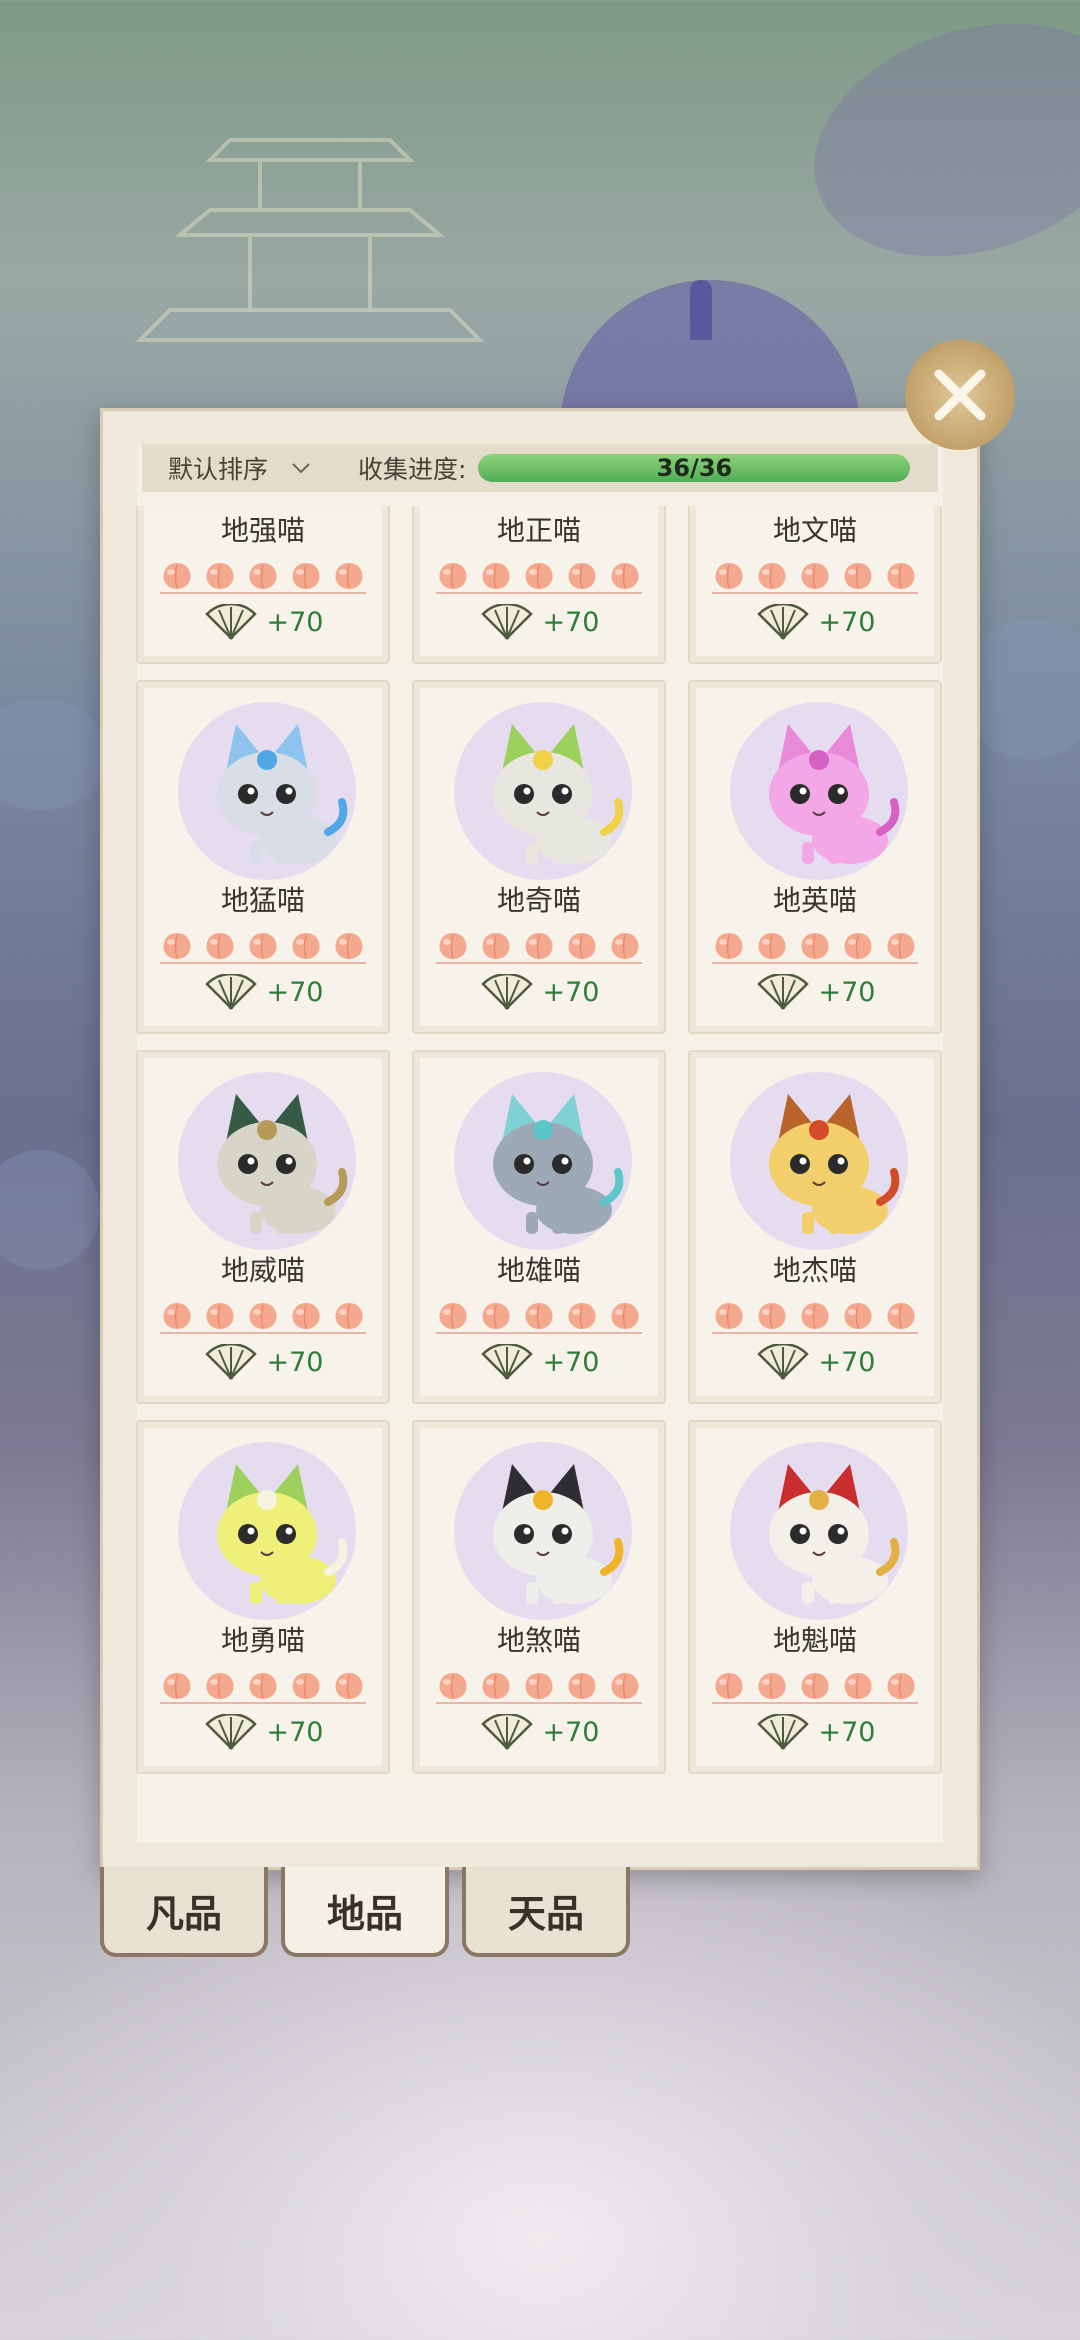  Describe the element at coordinates (539, 1597) in the screenshot. I see `cat-card: 地煞喵 +70` at that location.